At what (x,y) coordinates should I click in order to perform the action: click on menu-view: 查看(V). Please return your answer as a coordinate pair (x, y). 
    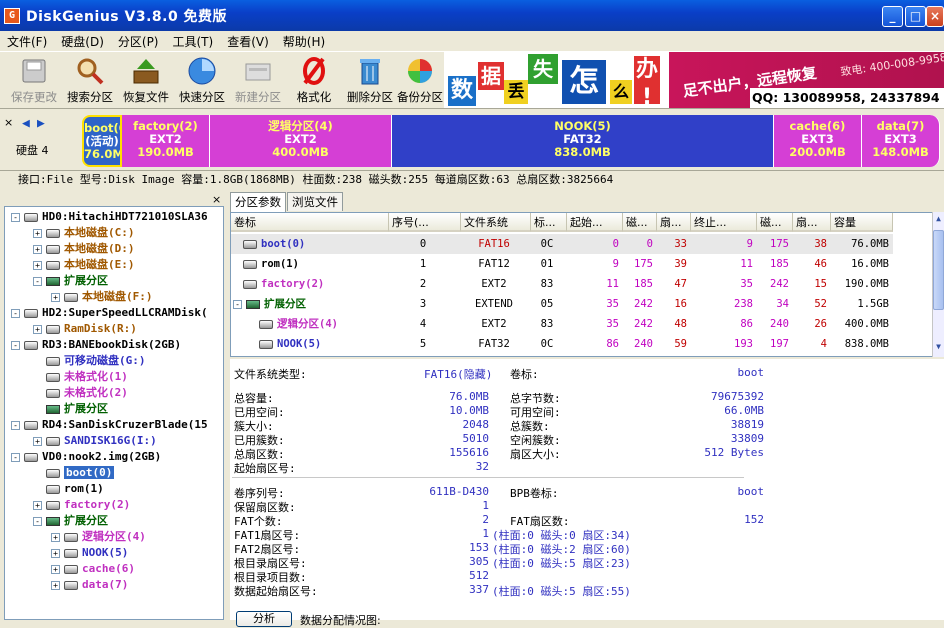
    Looking at the image, I should click on (248, 41).